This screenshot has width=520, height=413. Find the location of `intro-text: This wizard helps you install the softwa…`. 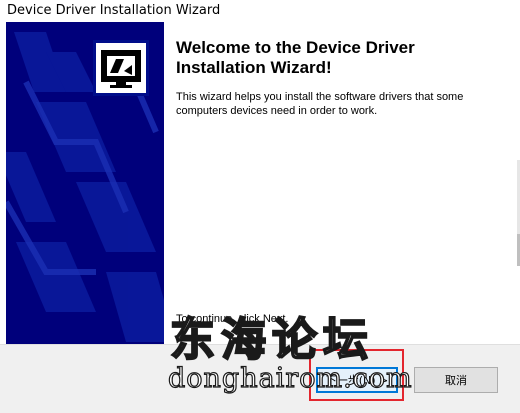

intro-text: This wizard helps you install the softwa… is located at coordinates (320, 104).